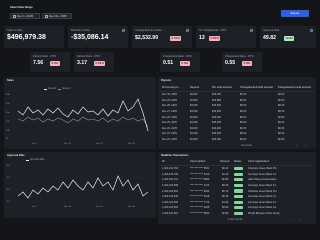  What do you see at coordinates (225, 197) in the screenshot?
I see `table-cell: $0.45` at bounding box center [225, 197].